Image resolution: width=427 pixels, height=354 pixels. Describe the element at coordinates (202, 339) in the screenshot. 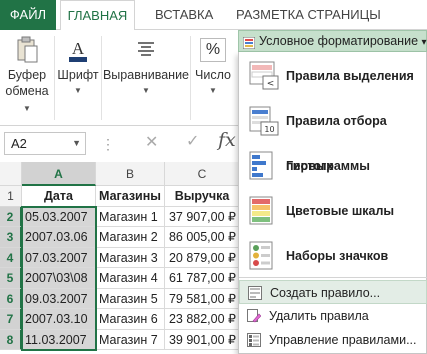

I see `revenue-cell: 39 901,00 ₽` at that location.